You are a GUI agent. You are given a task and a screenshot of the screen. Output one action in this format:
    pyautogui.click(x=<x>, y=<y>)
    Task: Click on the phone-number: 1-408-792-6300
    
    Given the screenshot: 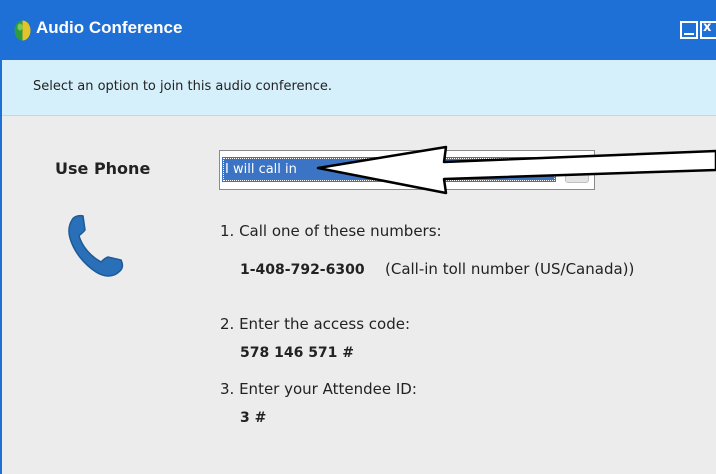 What is the action you would take?
    pyautogui.click(x=302, y=270)
    